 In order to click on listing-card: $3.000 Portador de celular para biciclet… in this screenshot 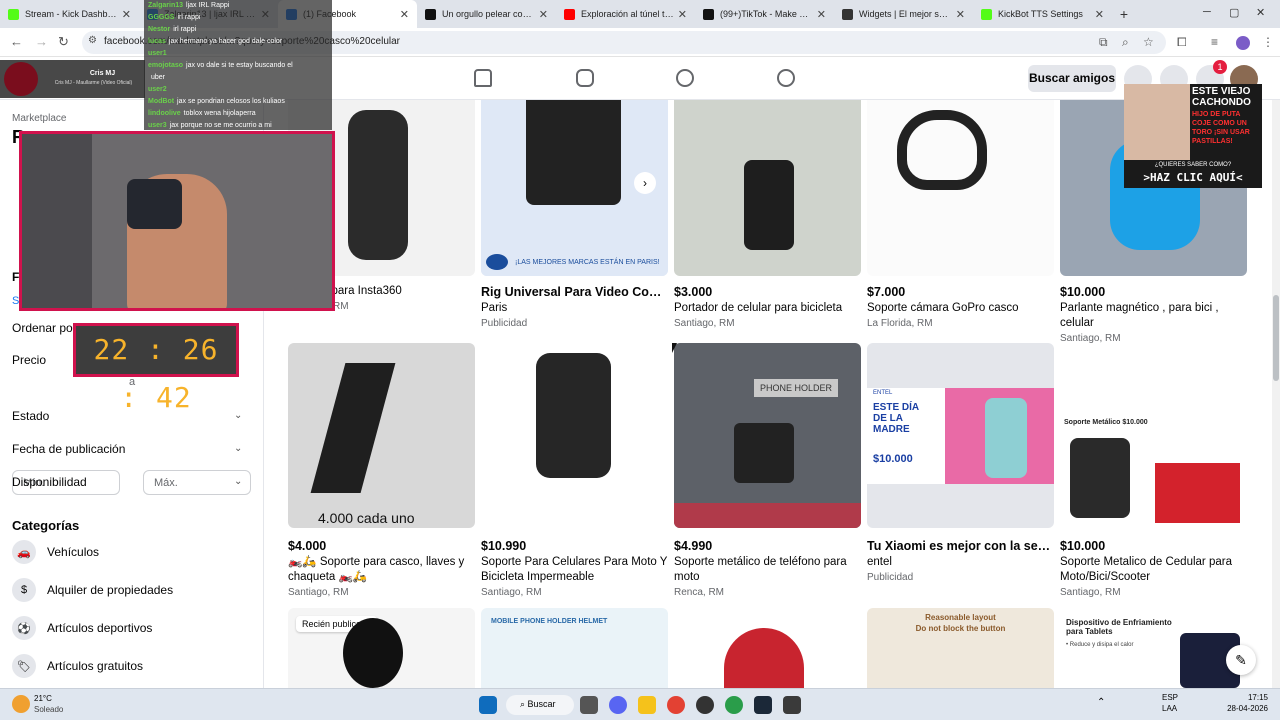, I will do `click(767, 214)`.